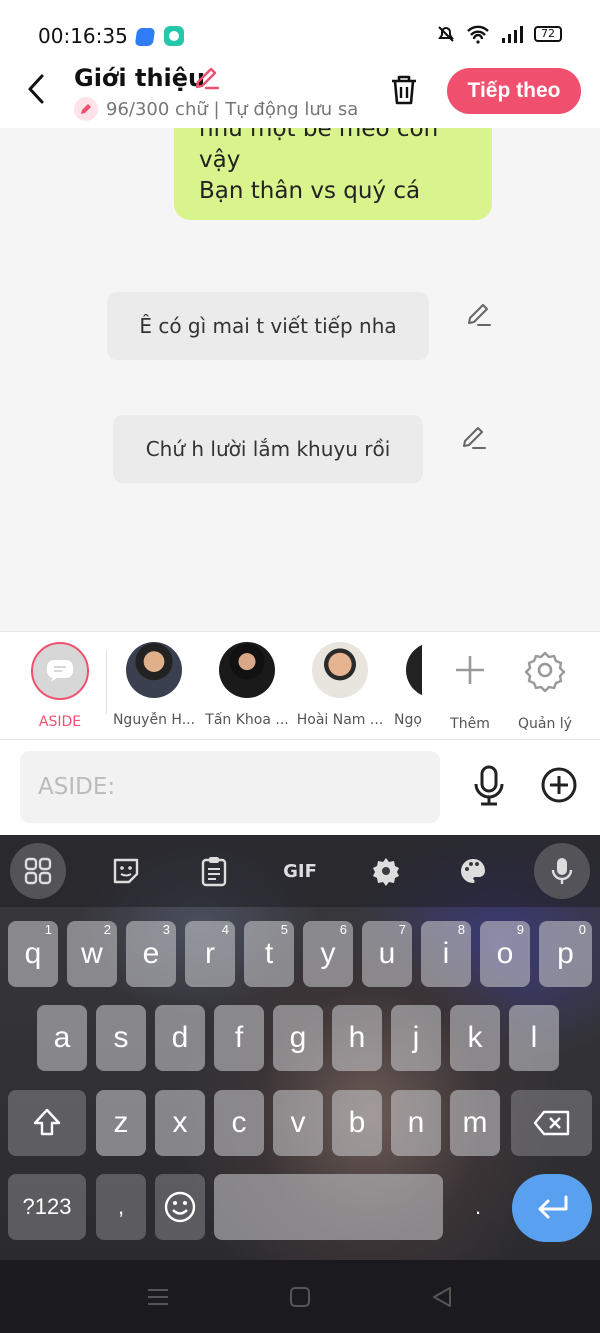 This screenshot has width=600, height=1333. Describe the element at coordinates (210, 954) in the screenshot. I see `key-r: r4` at that location.